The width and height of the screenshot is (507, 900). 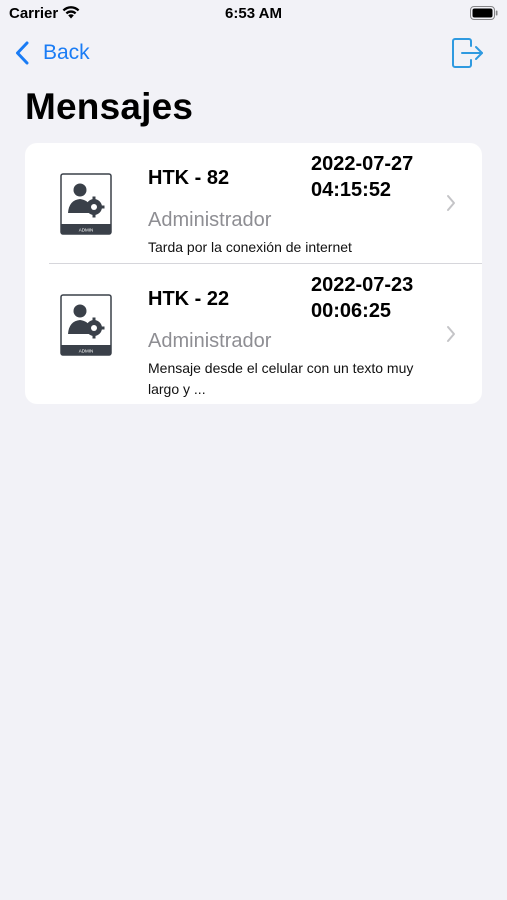 I want to click on back-button: Back, so click(x=52, y=53).